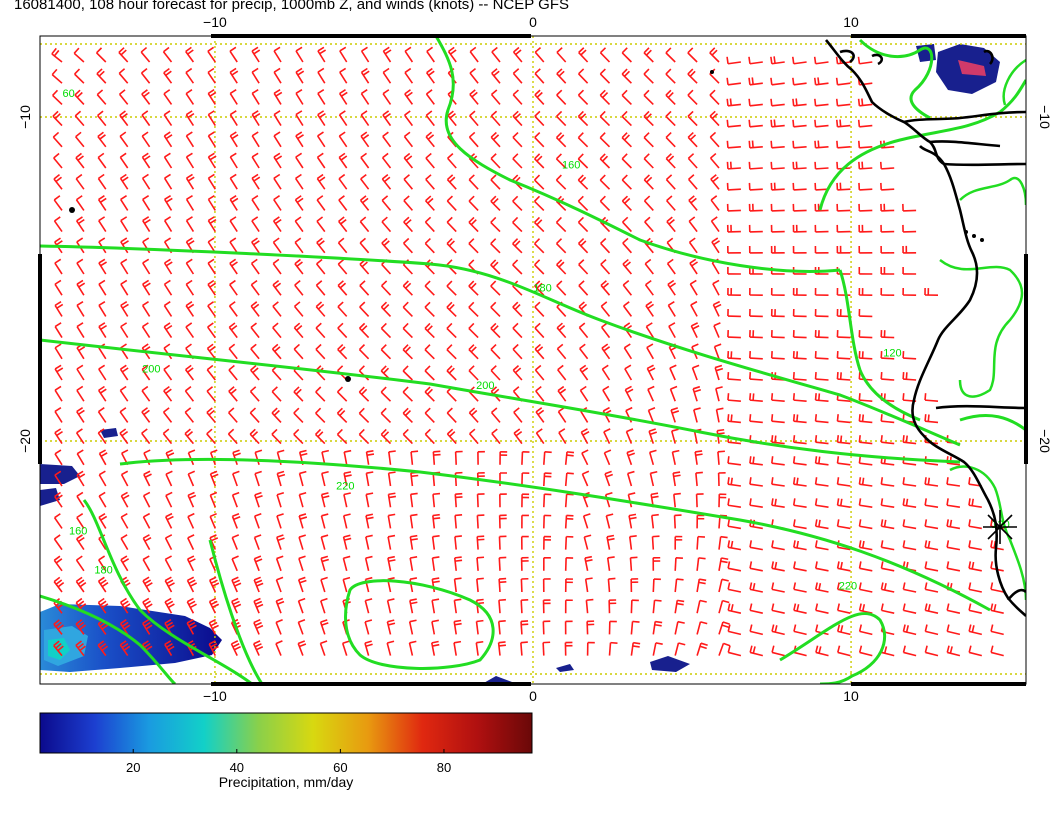  I want to click on lat-tick-label-right: −10, so click(1045, 117).